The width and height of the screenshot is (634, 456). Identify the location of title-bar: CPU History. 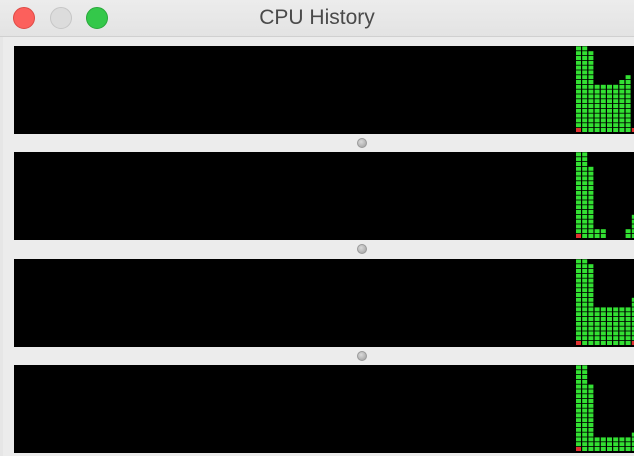
(317, 18).